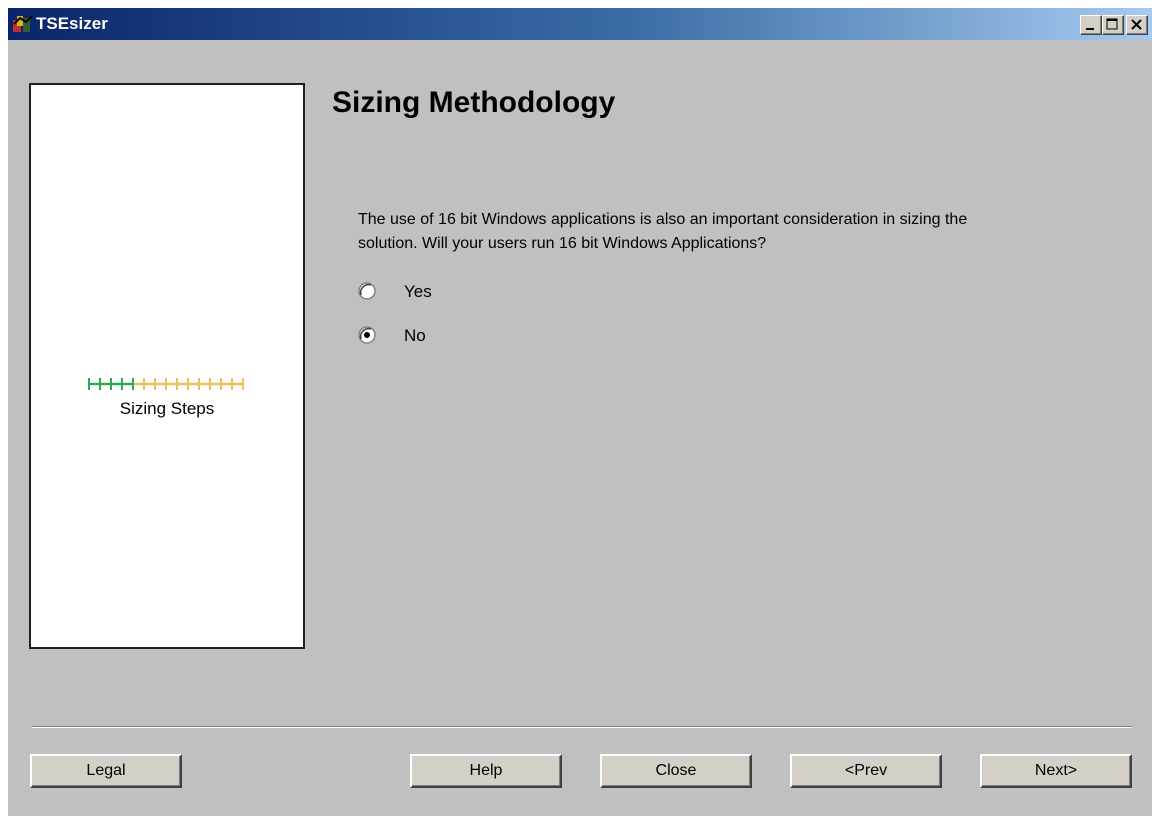 This screenshot has height=816, width=1152. What do you see at coordinates (676, 771) in the screenshot?
I see `close-button: Close` at bounding box center [676, 771].